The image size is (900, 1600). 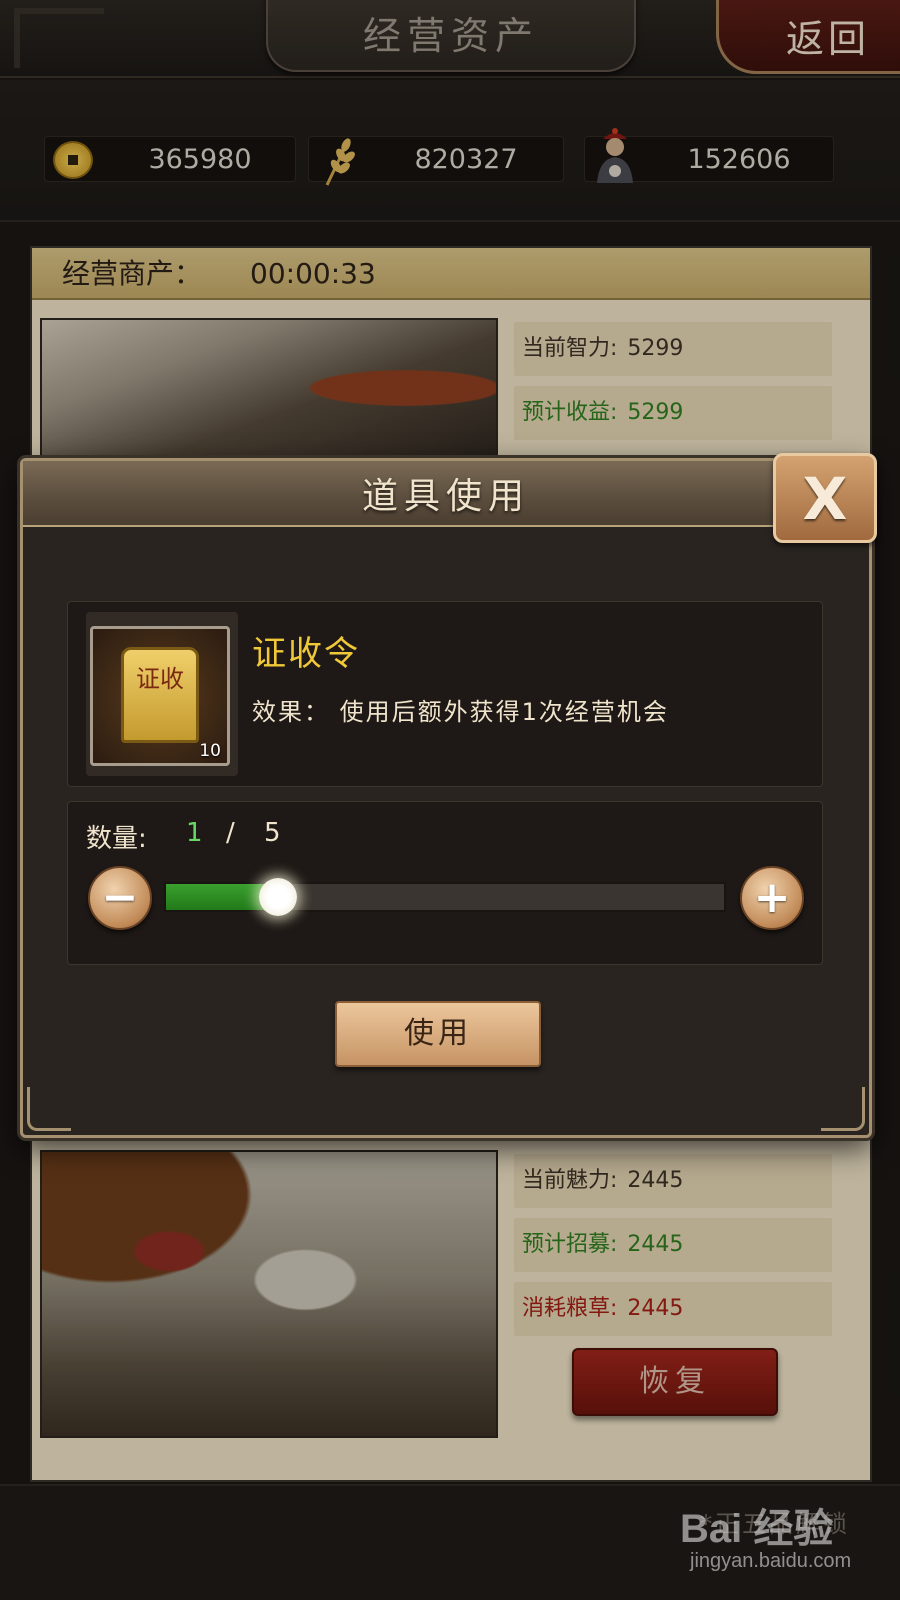 I want to click on stat-row-intellect: 当前智力: 5299, so click(x=673, y=349).